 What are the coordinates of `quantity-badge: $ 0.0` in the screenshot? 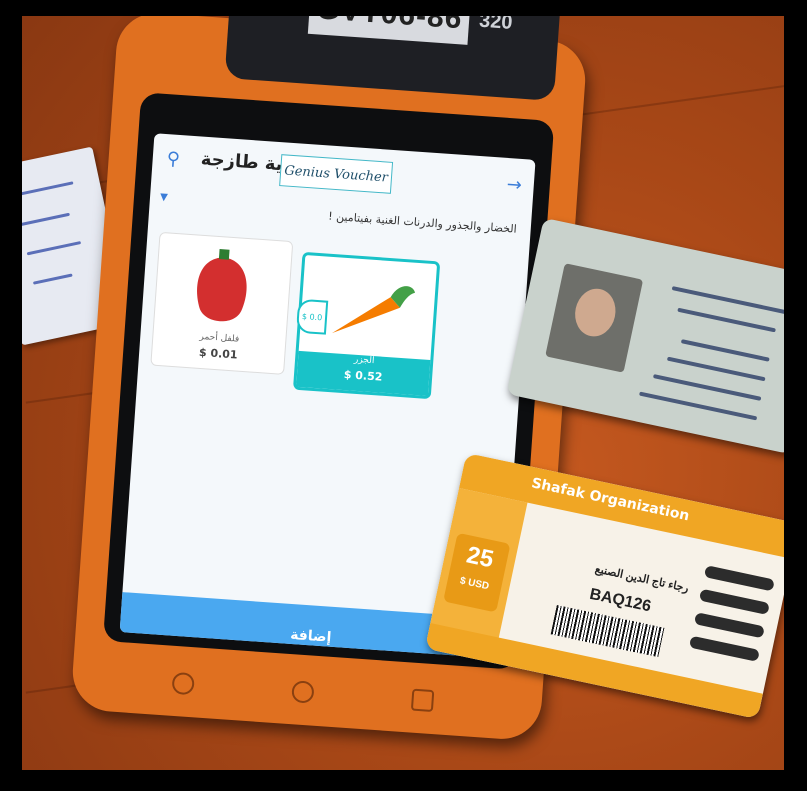 It's located at (312, 316).